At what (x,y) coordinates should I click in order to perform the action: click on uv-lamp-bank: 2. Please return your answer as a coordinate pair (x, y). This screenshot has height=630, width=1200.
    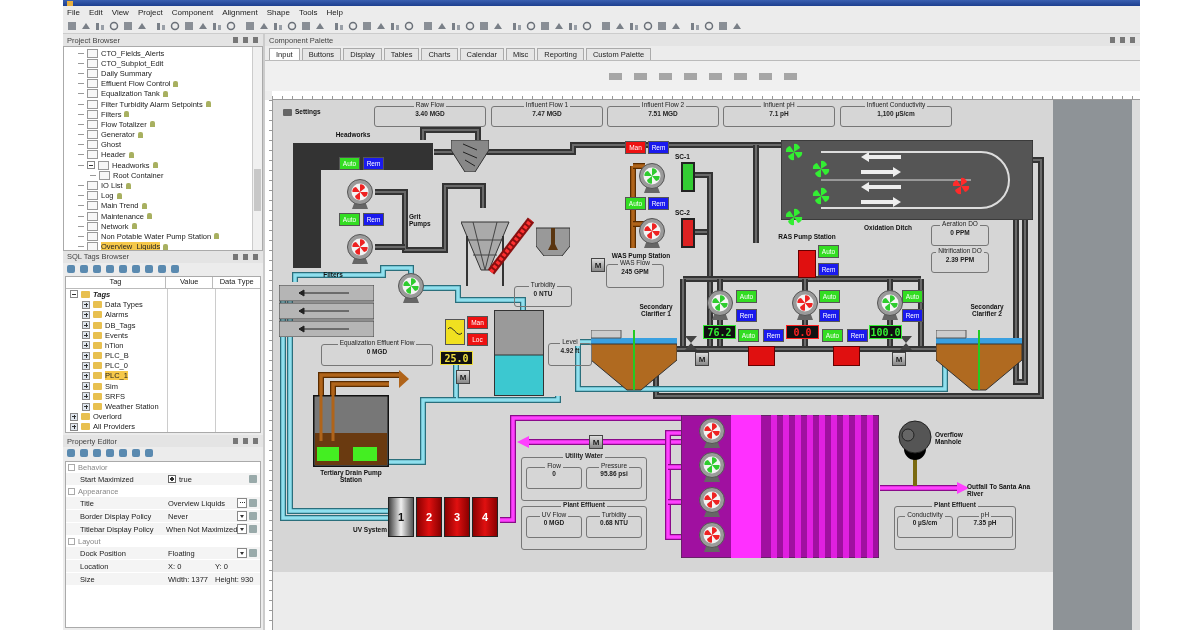
    Looking at the image, I should click on (429, 517).